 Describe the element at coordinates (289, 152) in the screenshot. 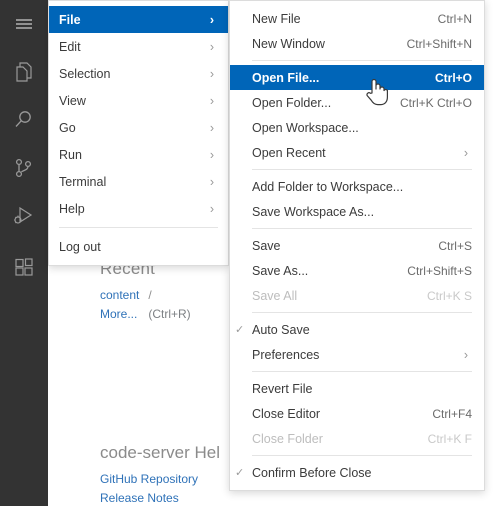

I see `menu-item-open-recent-label: Open Recent` at that location.